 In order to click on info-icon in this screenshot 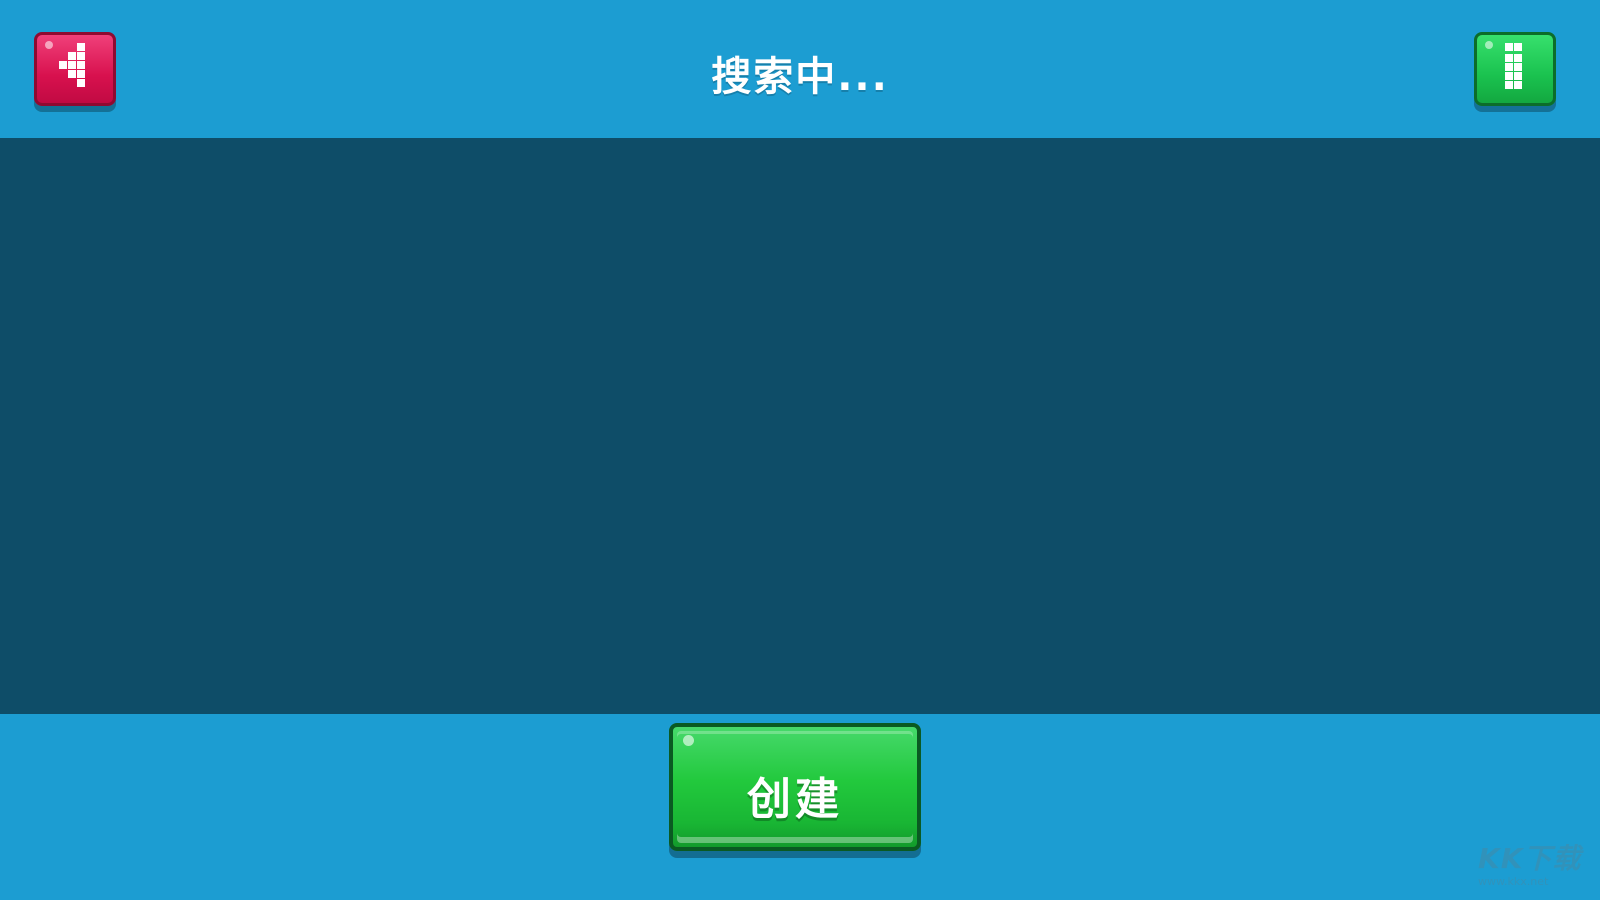, I will do `click(1513, 66)`.